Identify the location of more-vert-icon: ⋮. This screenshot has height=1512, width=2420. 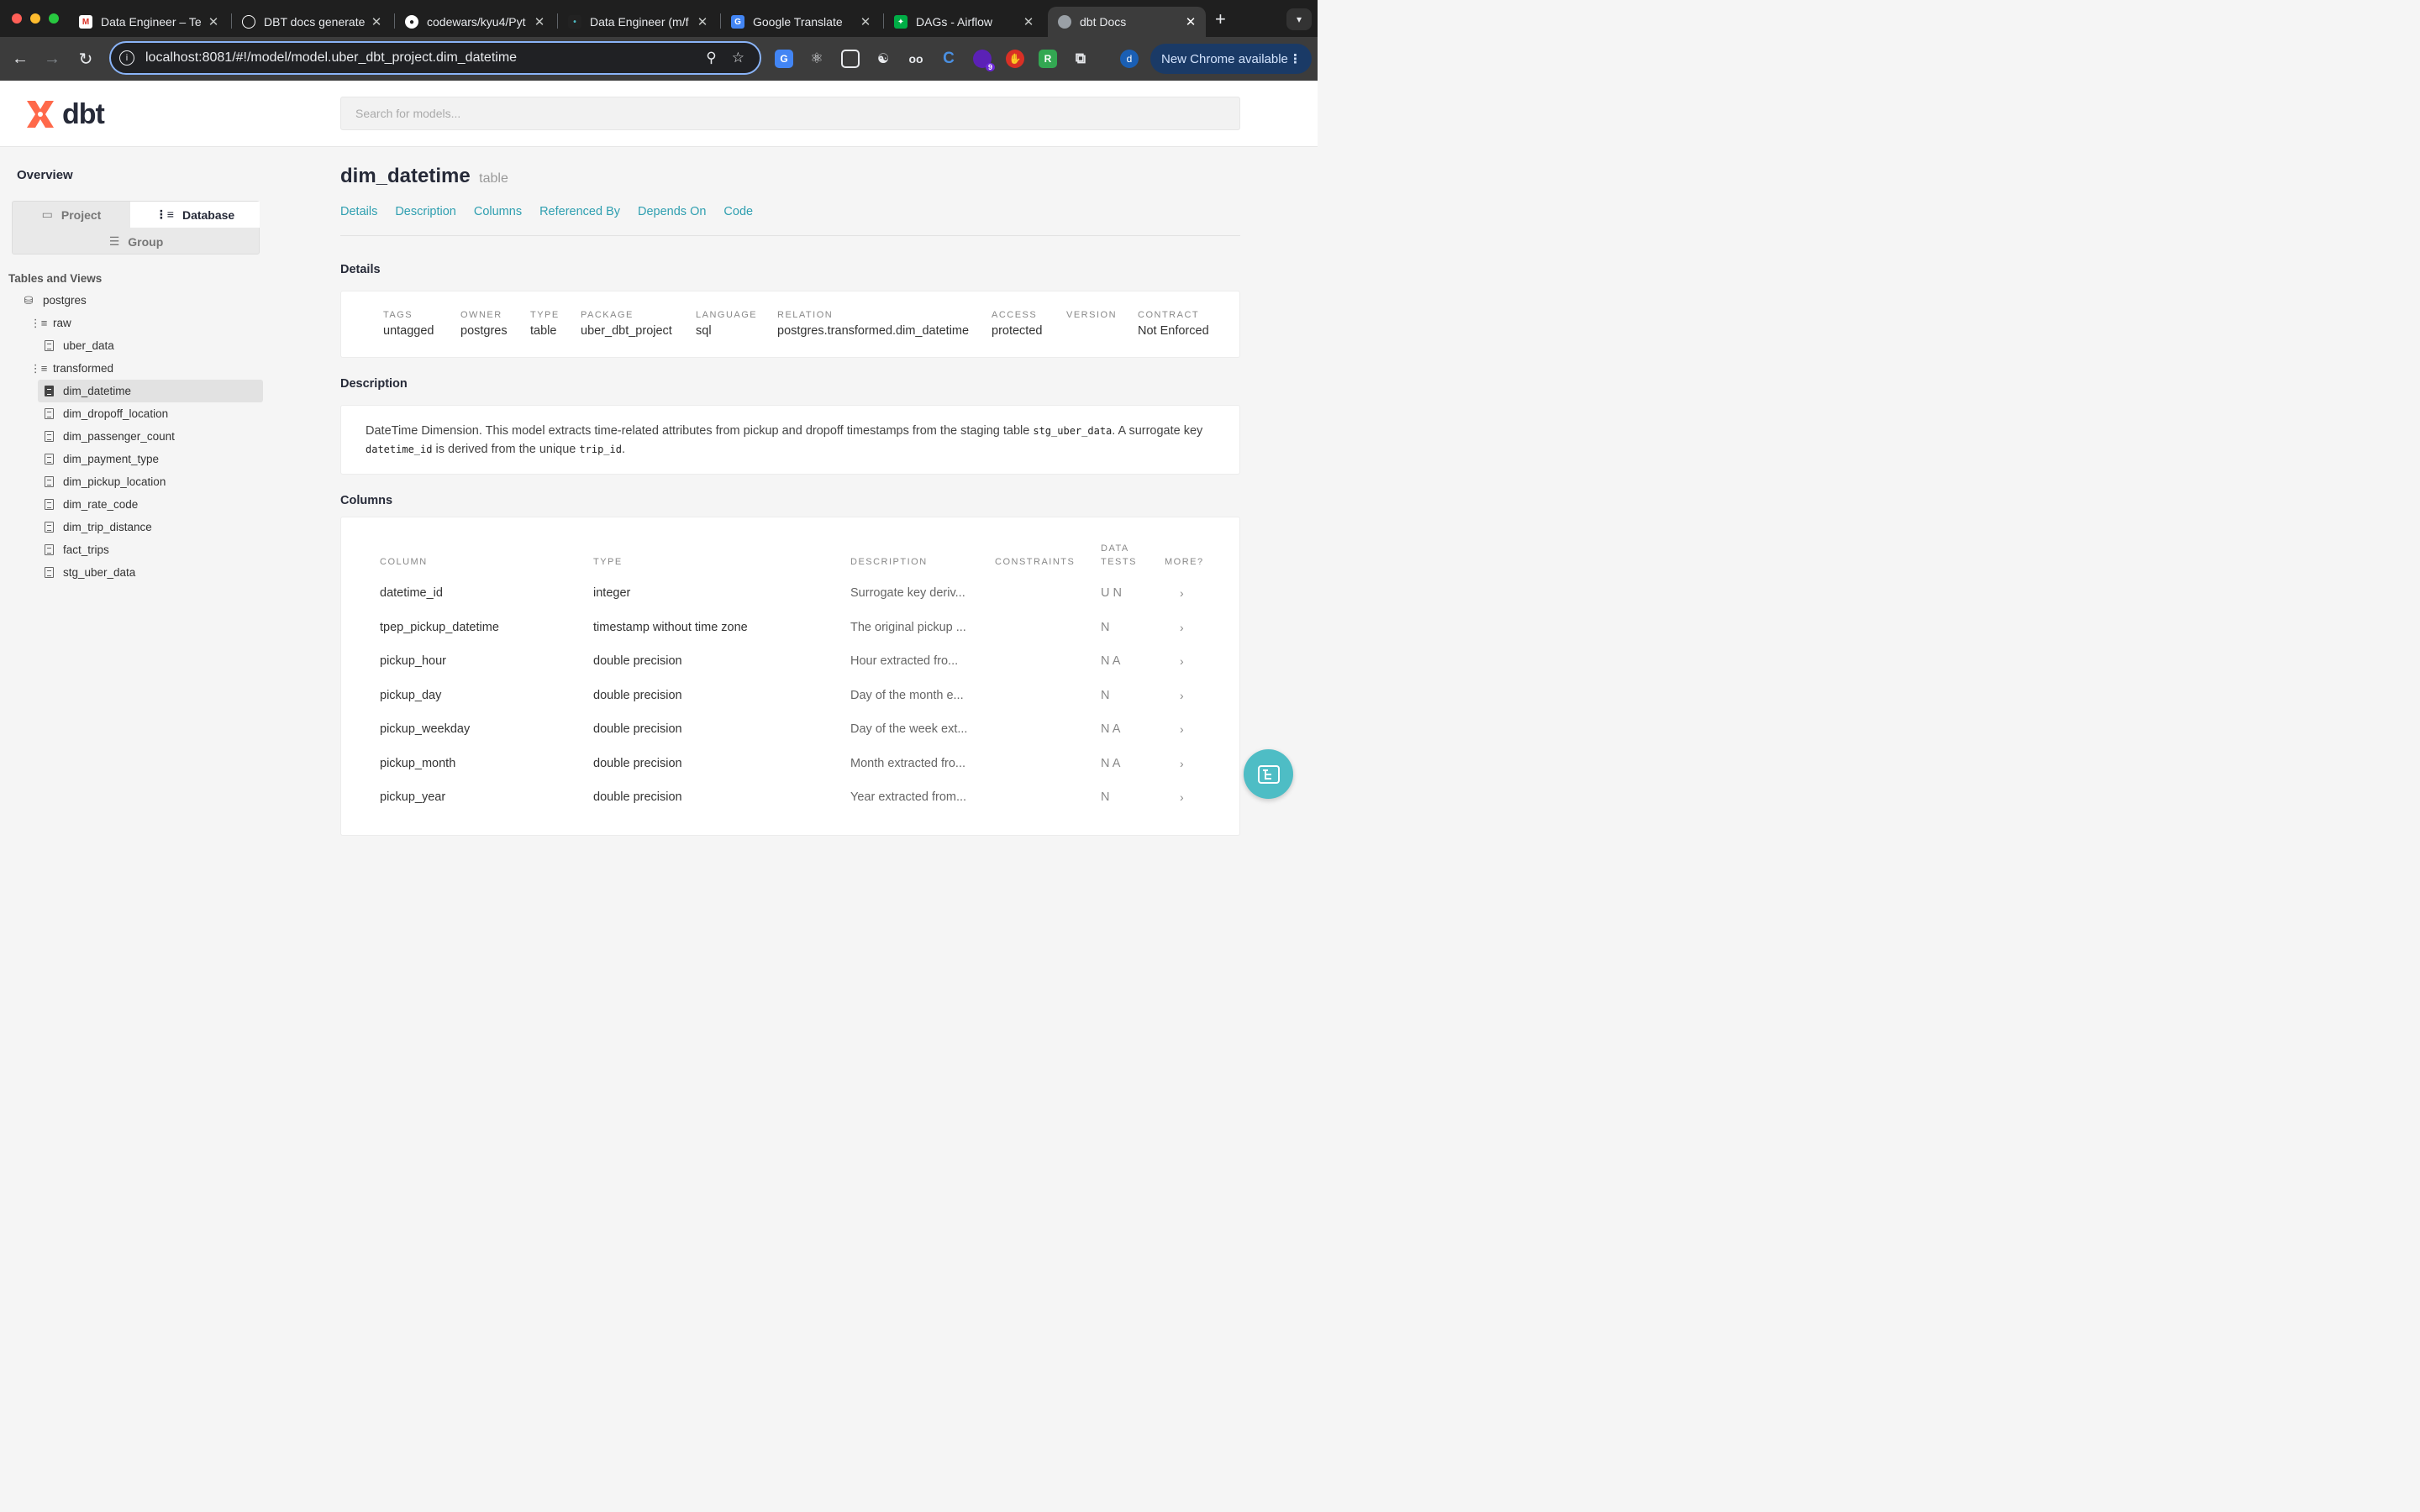
(1295, 58).